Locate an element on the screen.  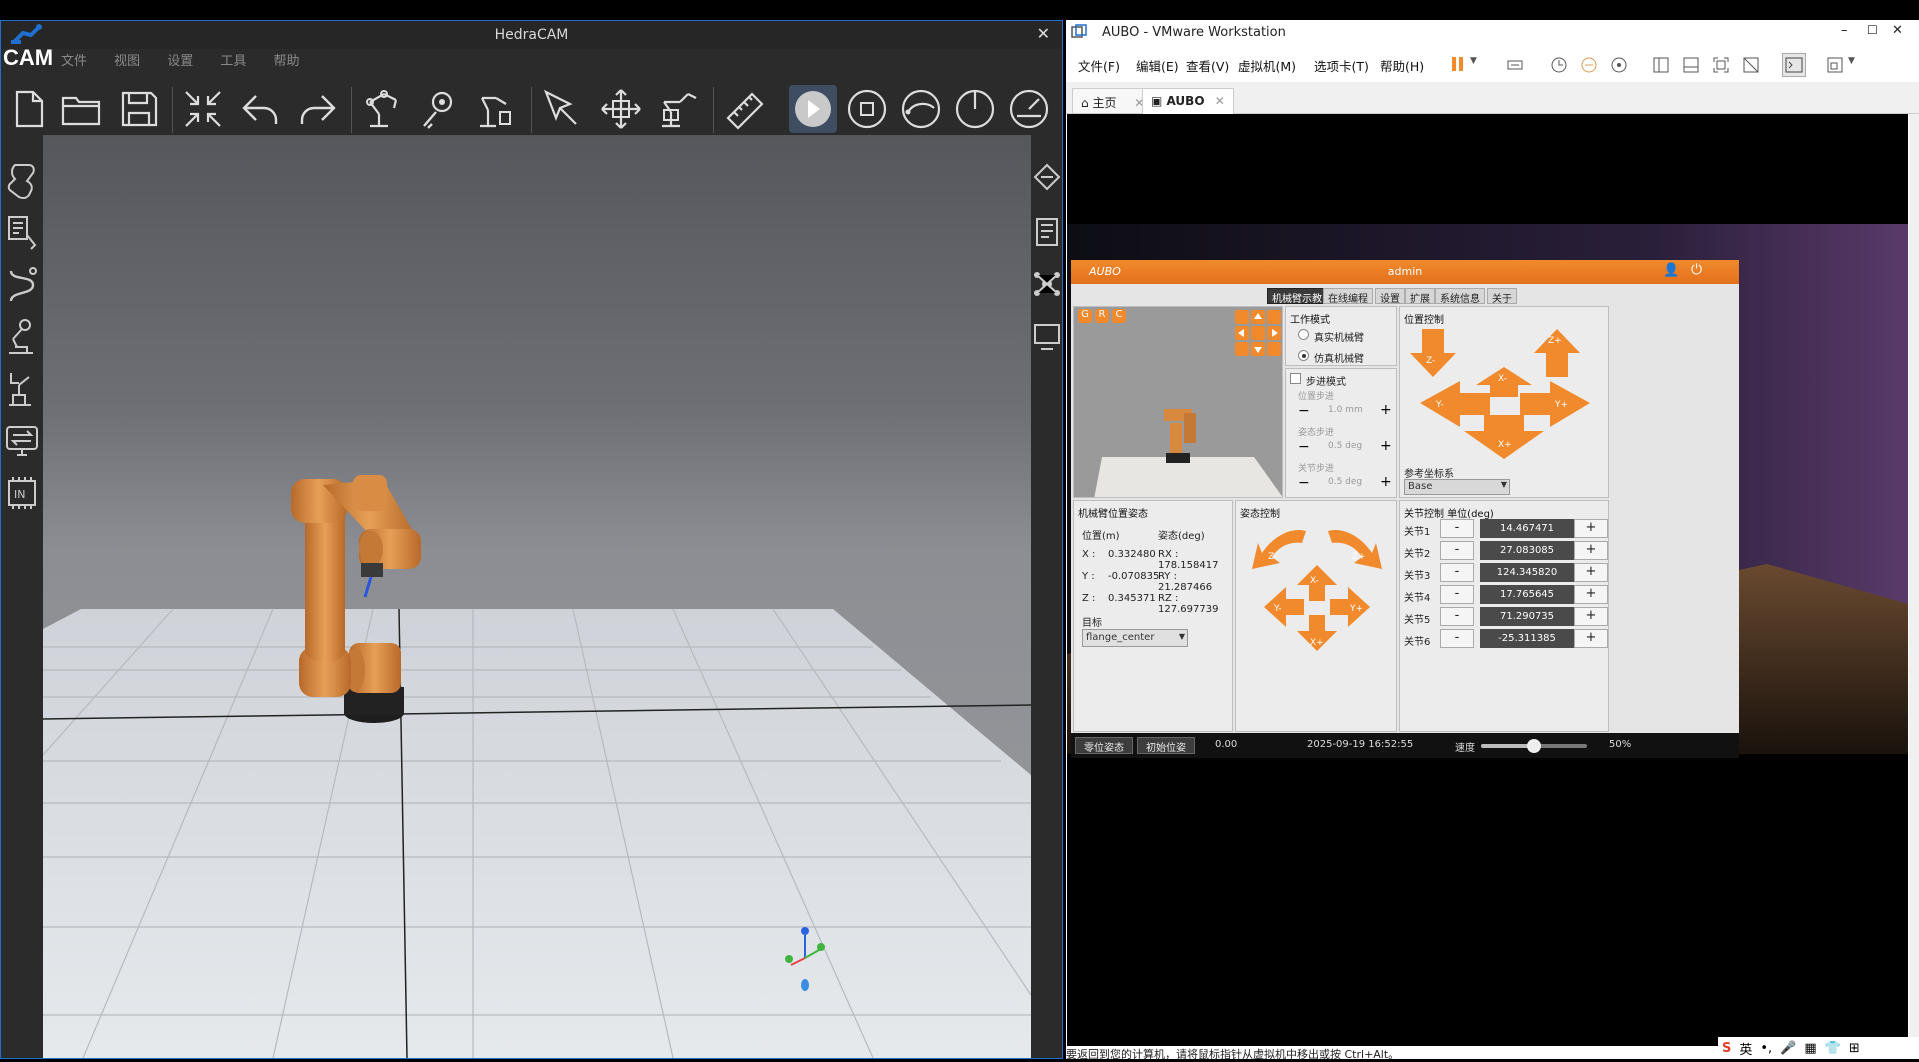
robot-tool-1-button is located at coordinates (383, 109).